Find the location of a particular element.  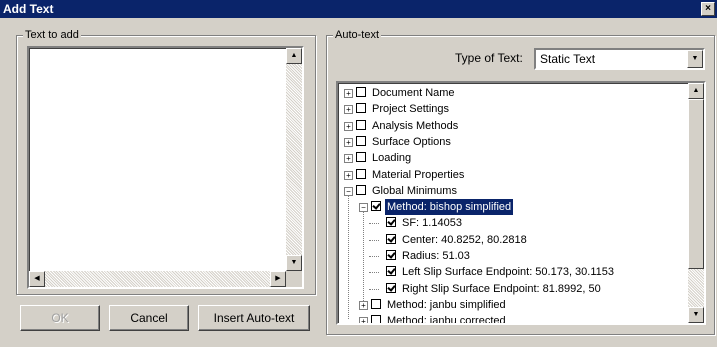

tree-item-label: Method: janbu simplified is located at coordinates (446, 304).